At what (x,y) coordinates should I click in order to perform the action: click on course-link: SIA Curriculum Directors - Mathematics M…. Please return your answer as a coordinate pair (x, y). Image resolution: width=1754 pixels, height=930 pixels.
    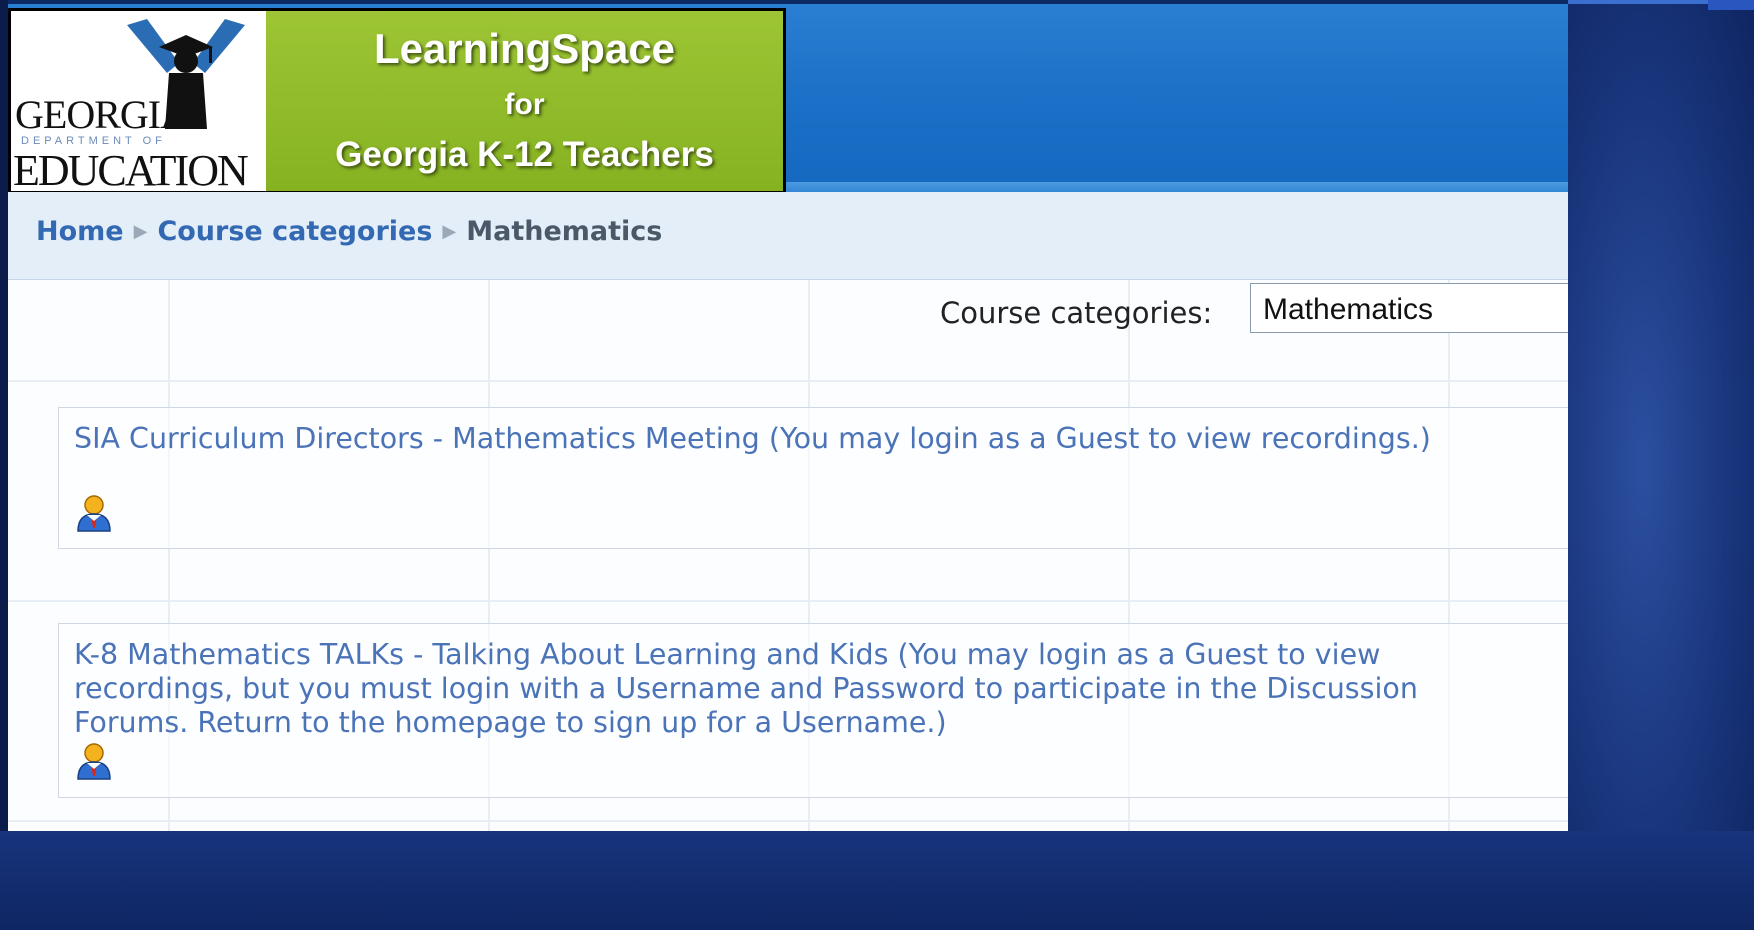
    Looking at the image, I should click on (804, 439).